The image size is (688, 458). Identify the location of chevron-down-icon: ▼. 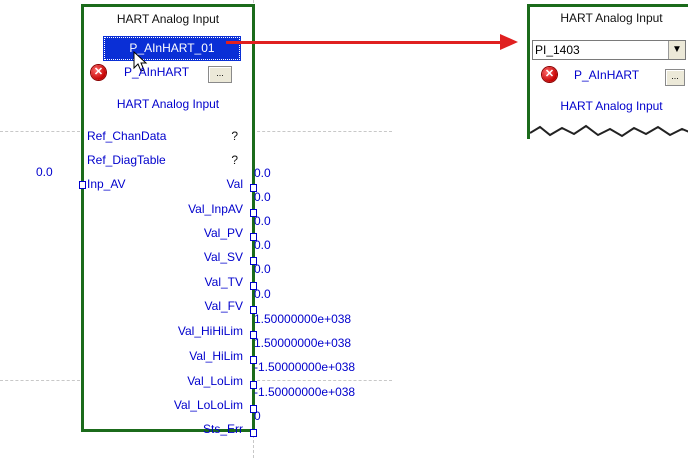
(676, 50).